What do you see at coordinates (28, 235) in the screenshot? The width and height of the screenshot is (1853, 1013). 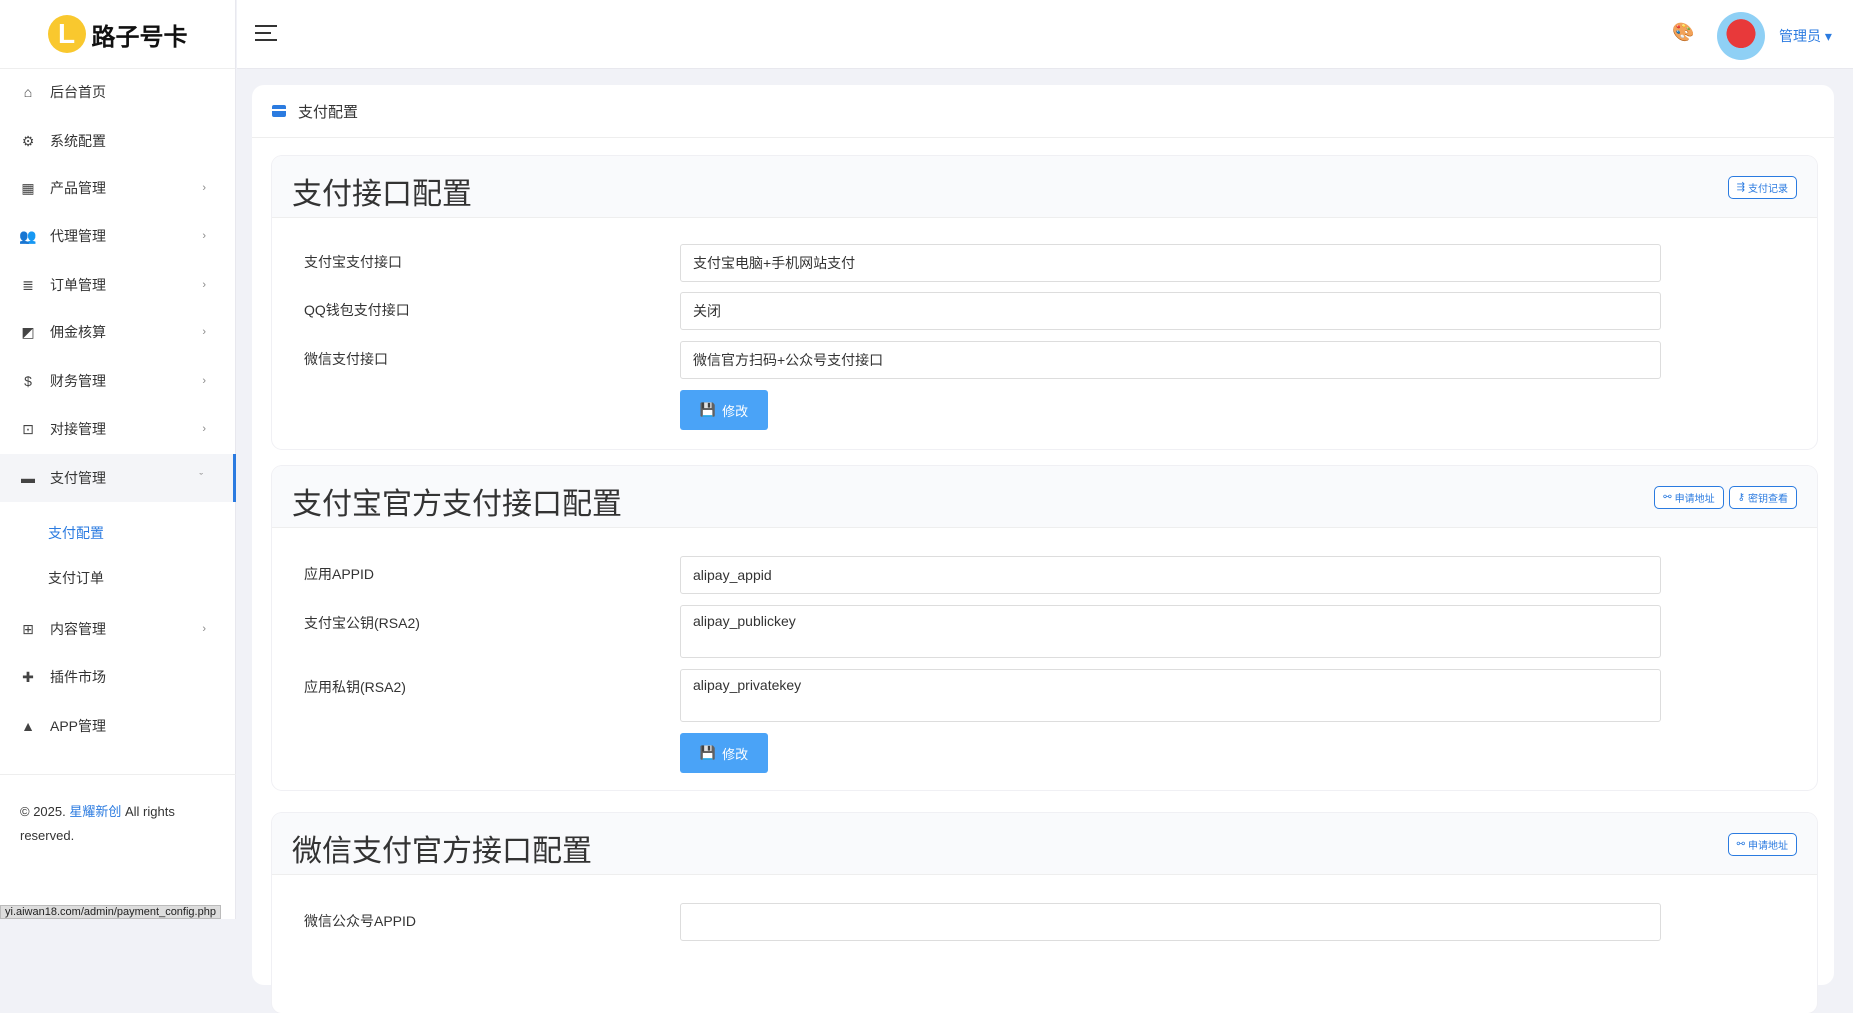 I see `users-icon: 👥` at bounding box center [28, 235].